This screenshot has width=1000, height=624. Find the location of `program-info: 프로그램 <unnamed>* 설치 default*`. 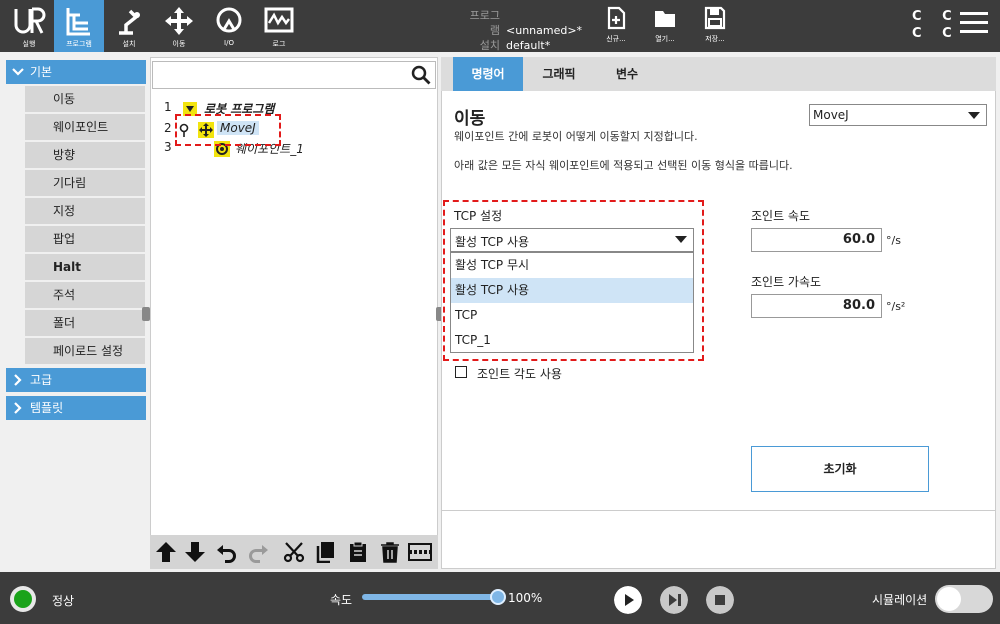

program-info: 프로그램 <unnamed>* 설치 default* is located at coordinates (521, 30).